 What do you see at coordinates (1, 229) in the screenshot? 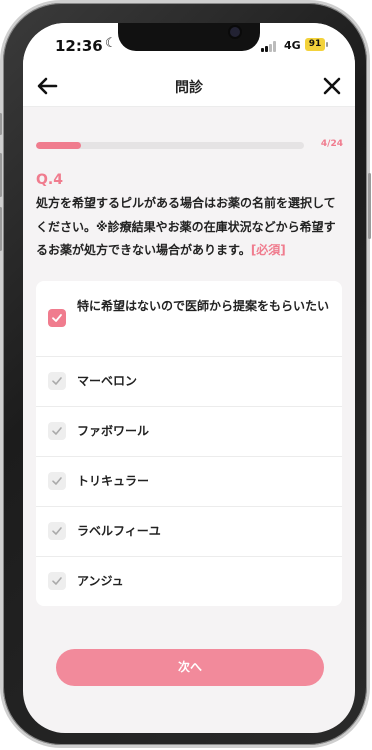
I see `volume-down-button` at bounding box center [1, 229].